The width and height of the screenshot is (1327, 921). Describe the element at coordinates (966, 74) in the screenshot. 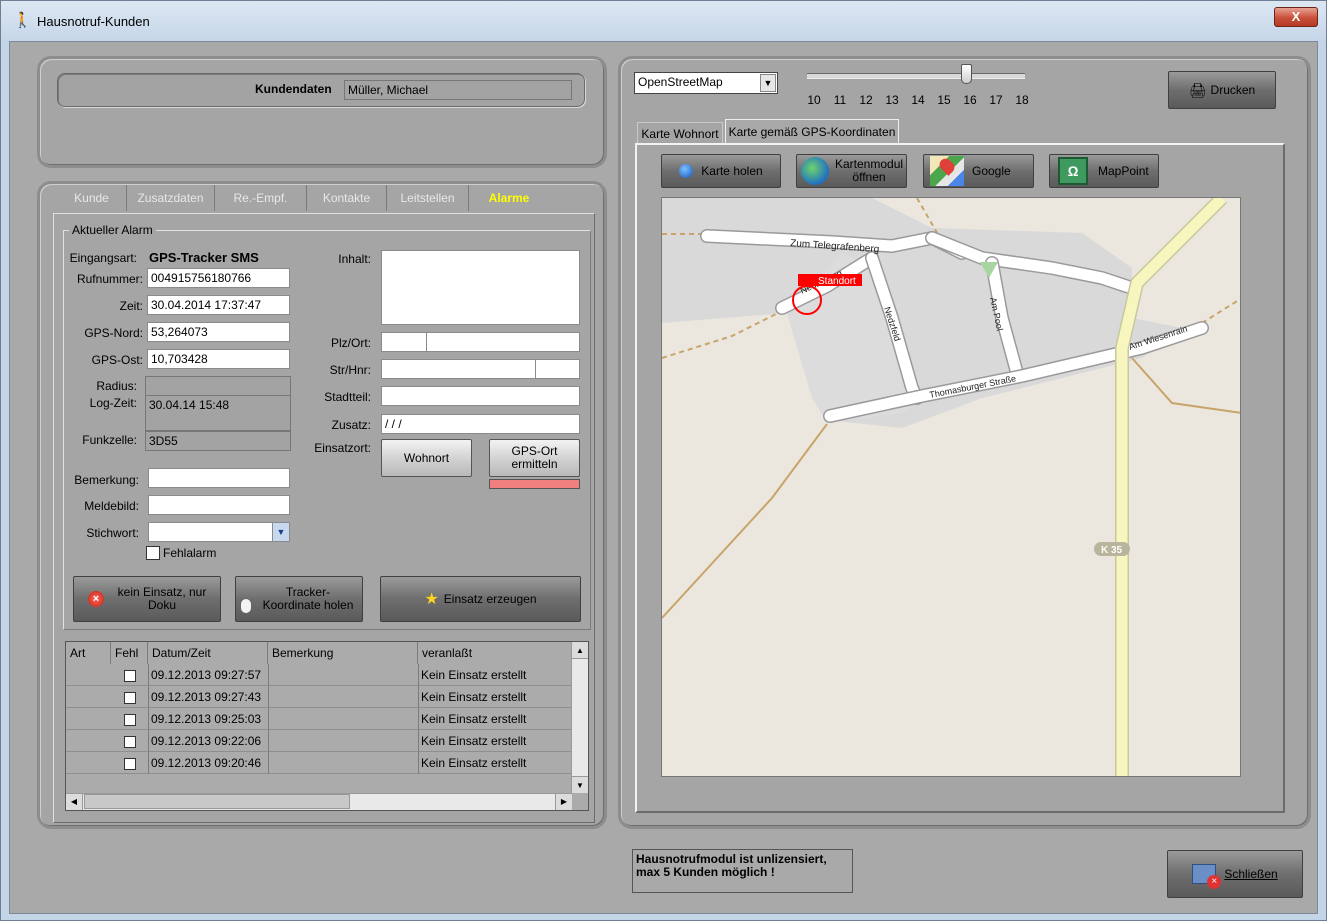

I see `zoom-slider-thumb` at that location.